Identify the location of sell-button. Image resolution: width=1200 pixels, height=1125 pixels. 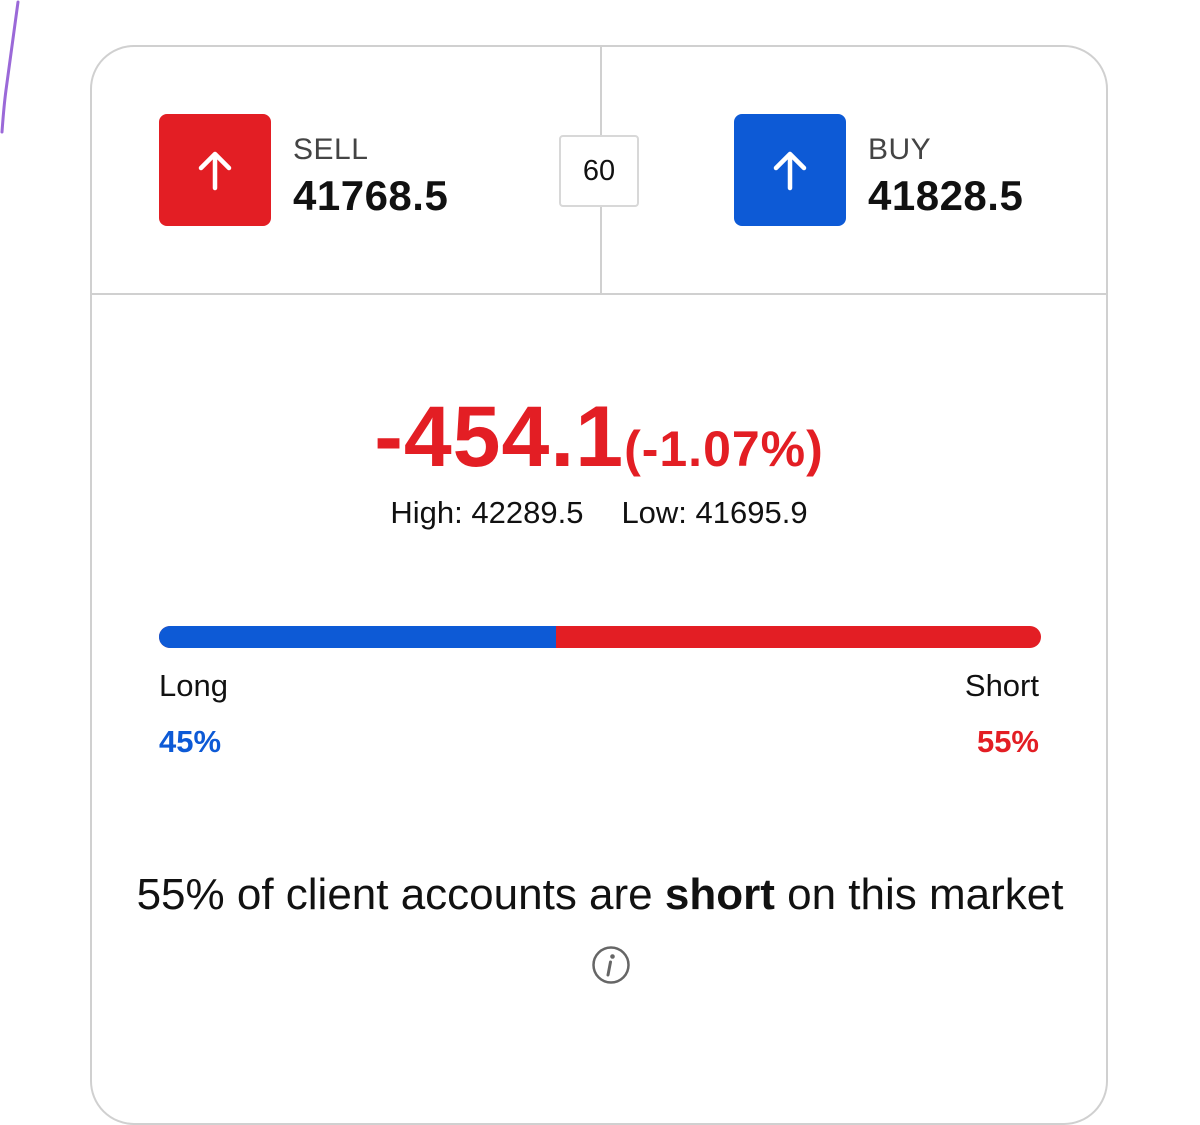
(215, 170).